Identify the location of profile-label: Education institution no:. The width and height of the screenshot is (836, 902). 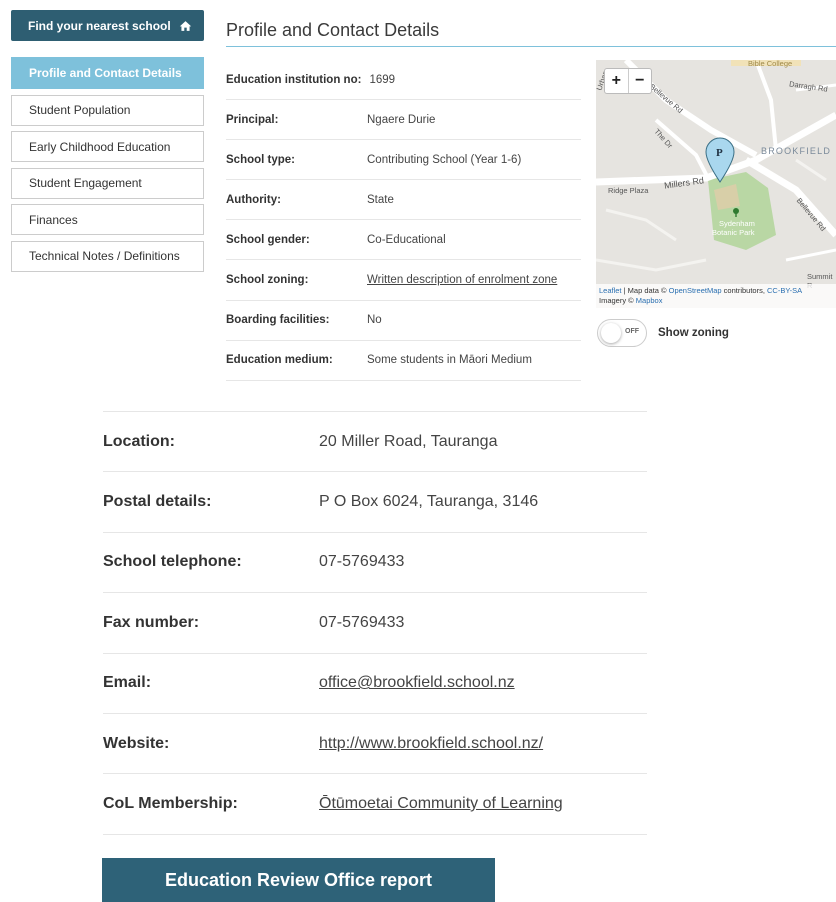
(294, 79).